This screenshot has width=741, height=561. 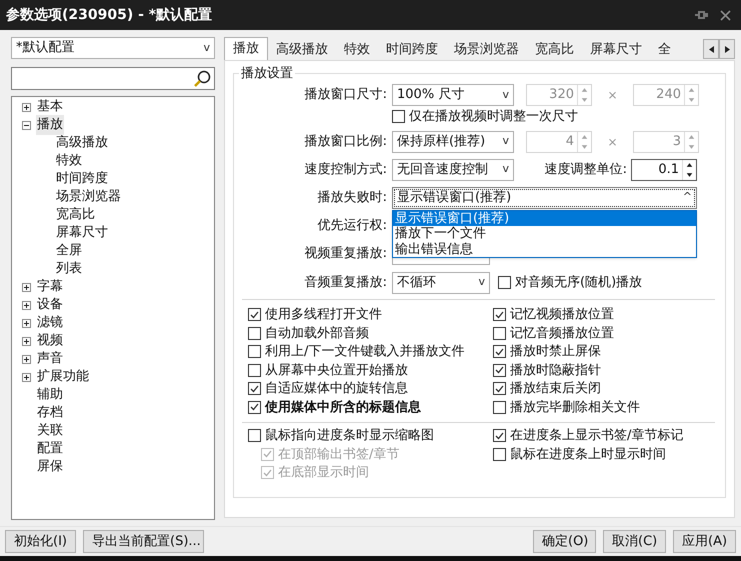 I want to click on dropdown: *默认配置 v, so click(x=113, y=48).